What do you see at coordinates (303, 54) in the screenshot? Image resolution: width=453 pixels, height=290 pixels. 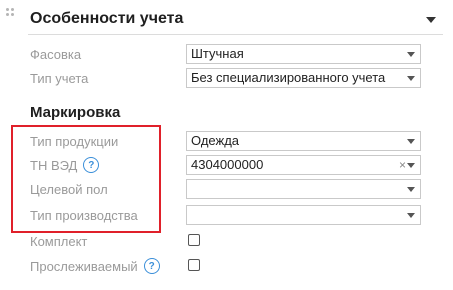 I see `packing-select: Штучная` at bounding box center [303, 54].